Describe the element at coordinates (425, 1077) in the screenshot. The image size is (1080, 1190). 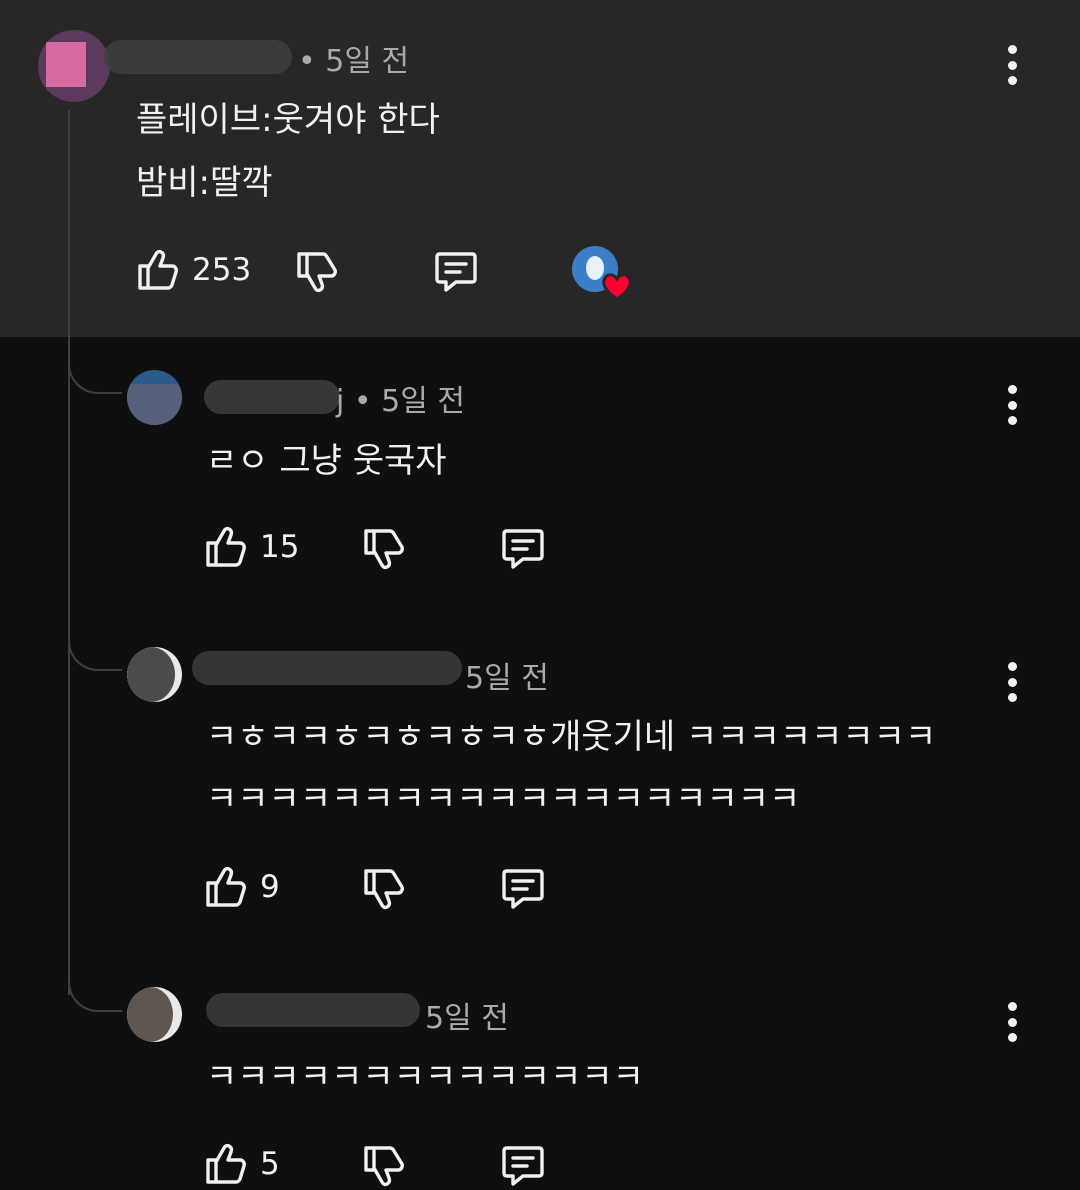
I see `reply-text-line: ㅋㅋㅋㅋㅋㅋㅋㅋㅋㅋㅋㅋㅋㅋ` at that location.